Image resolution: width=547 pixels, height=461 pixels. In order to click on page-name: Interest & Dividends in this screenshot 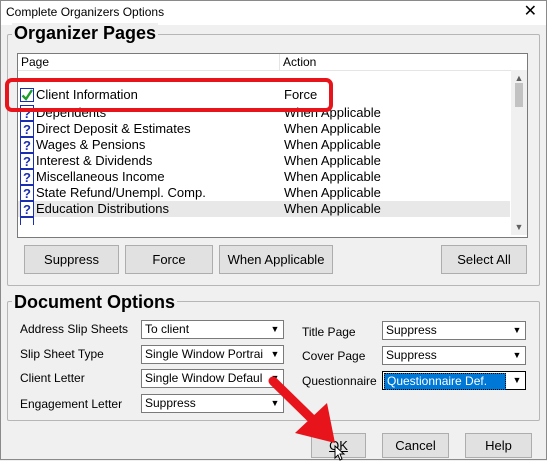, I will do `click(94, 160)`.